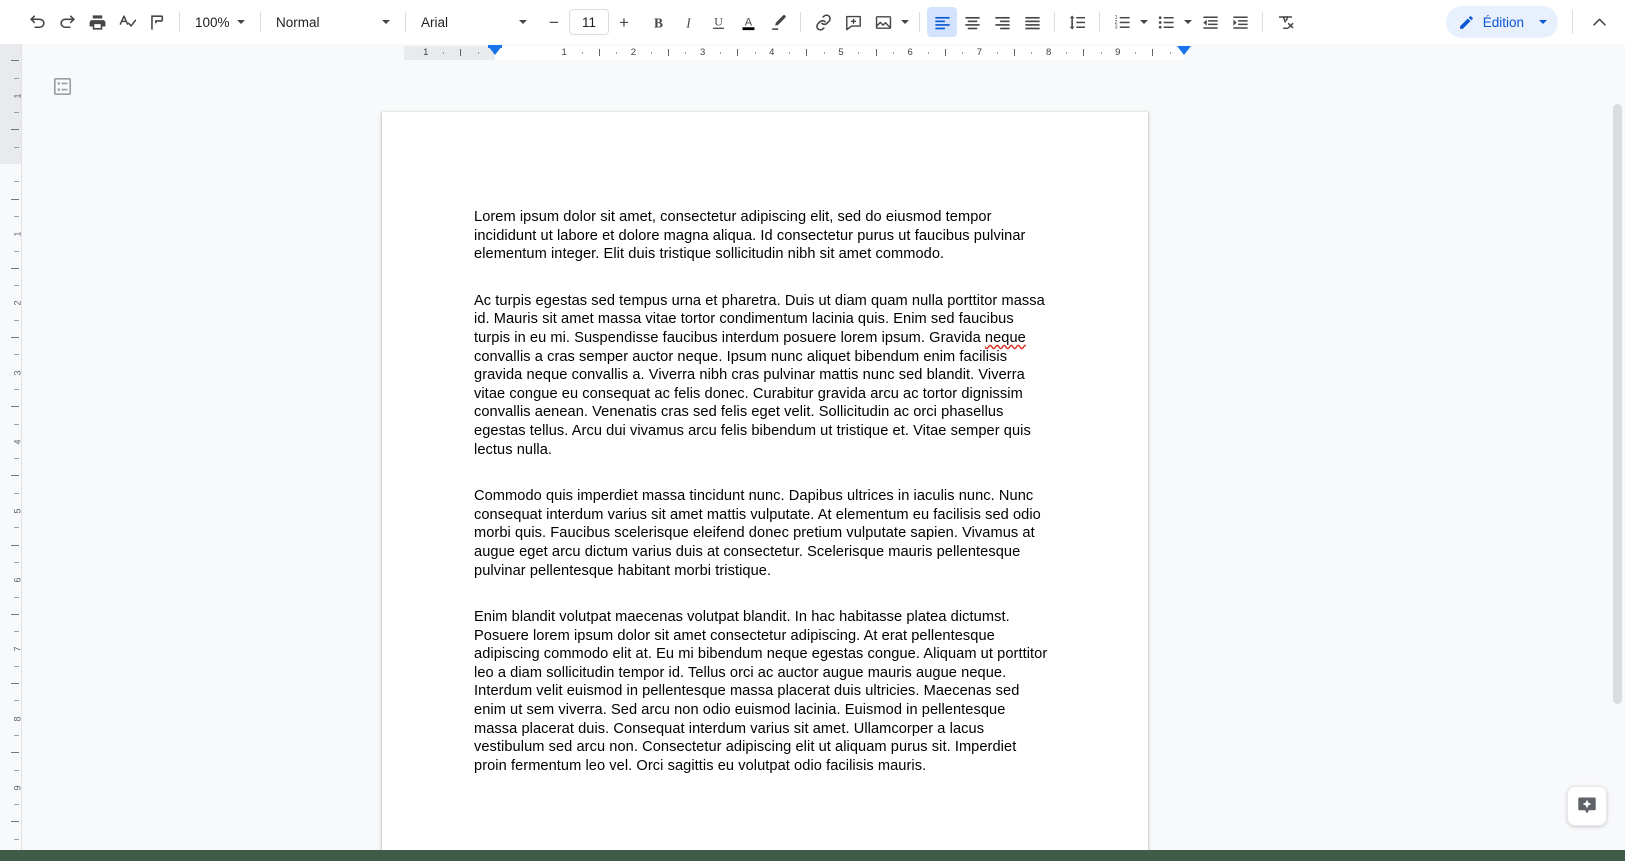 This screenshot has height=861, width=1625. What do you see at coordinates (333, 22) in the screenshot?
I see `paragraph-style-select: Normal` at bounding box center [333, 22].